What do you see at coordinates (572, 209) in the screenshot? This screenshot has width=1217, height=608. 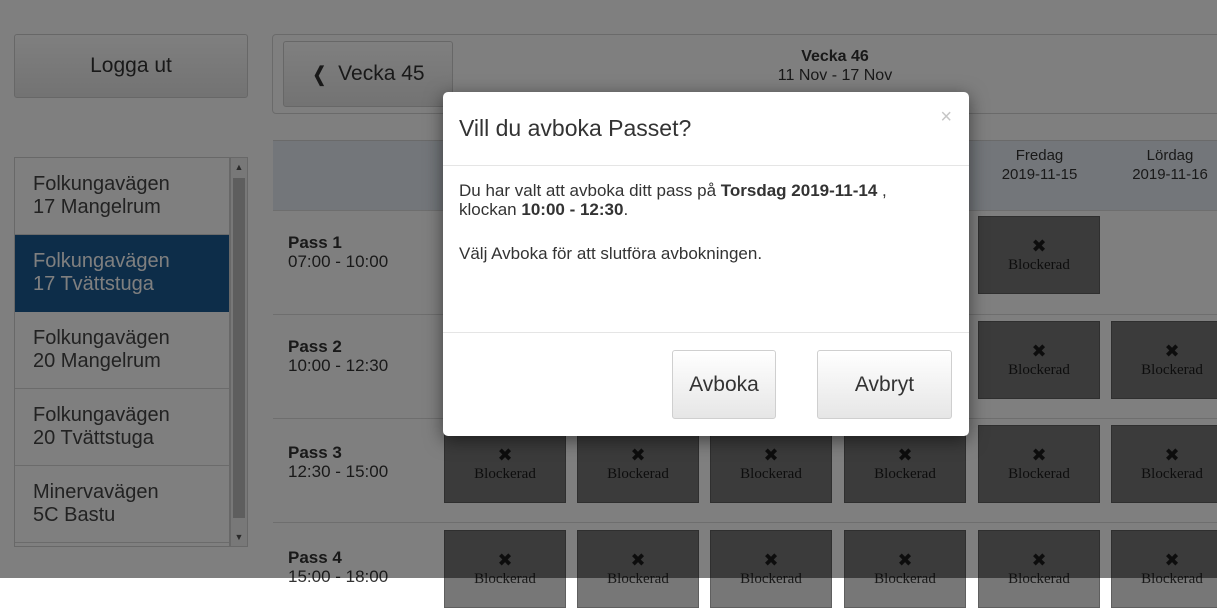 I see `message-time: 10:00 - 12:30` at bounding box center [572, 209].